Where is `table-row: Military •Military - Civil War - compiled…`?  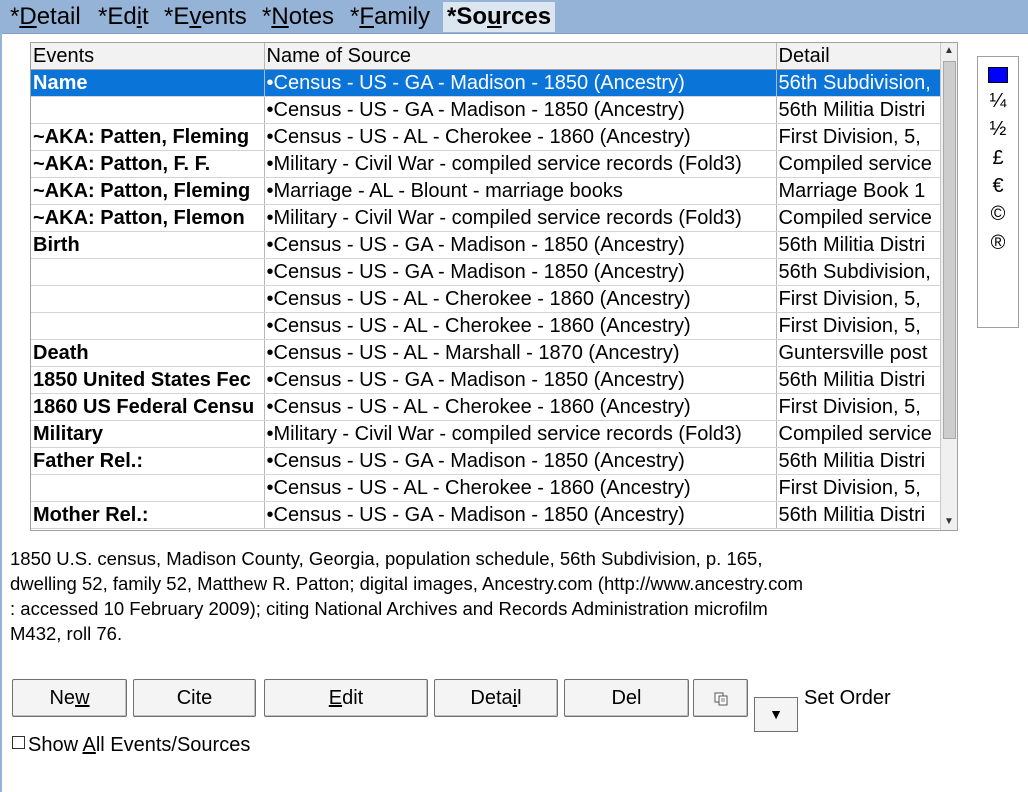
table-row: Military •Military - Civil War - compiled… is located at coordinates (486, 434).